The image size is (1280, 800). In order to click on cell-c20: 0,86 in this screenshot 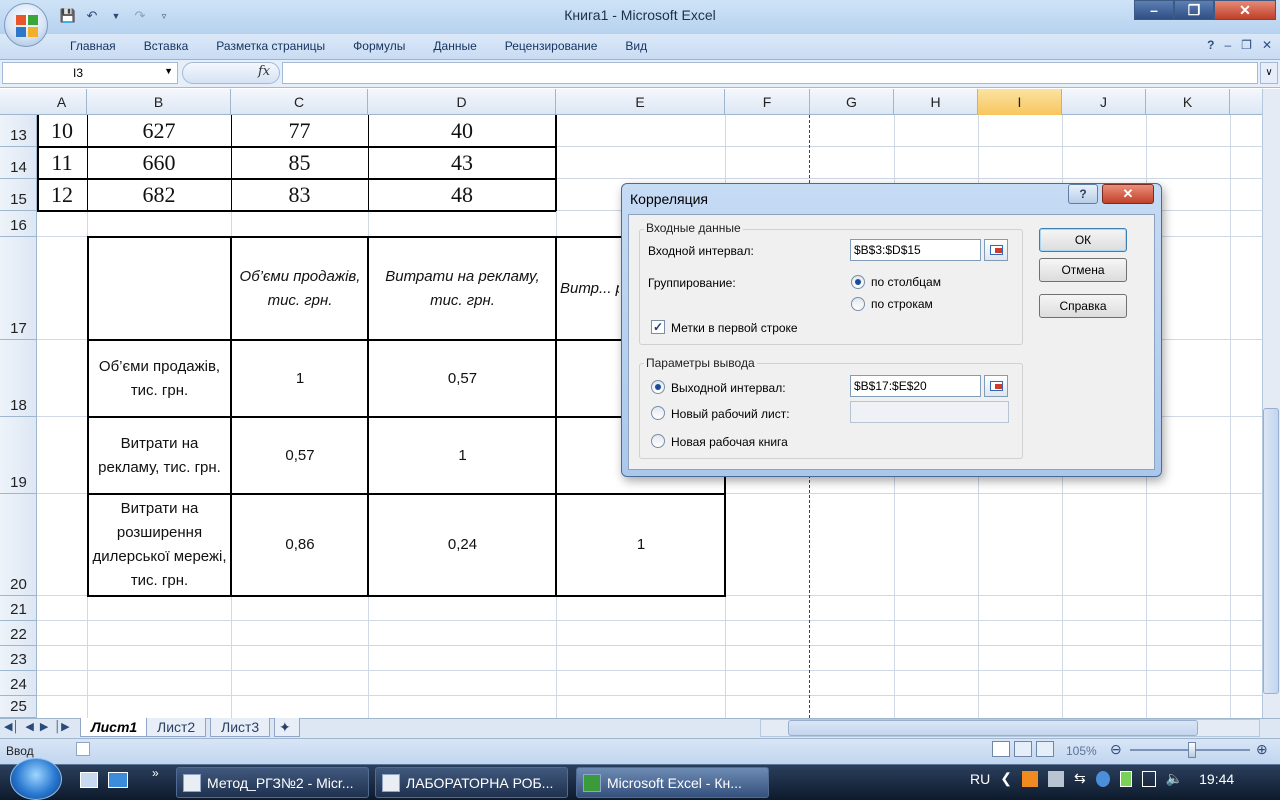, I will do `click(300, 545)`.